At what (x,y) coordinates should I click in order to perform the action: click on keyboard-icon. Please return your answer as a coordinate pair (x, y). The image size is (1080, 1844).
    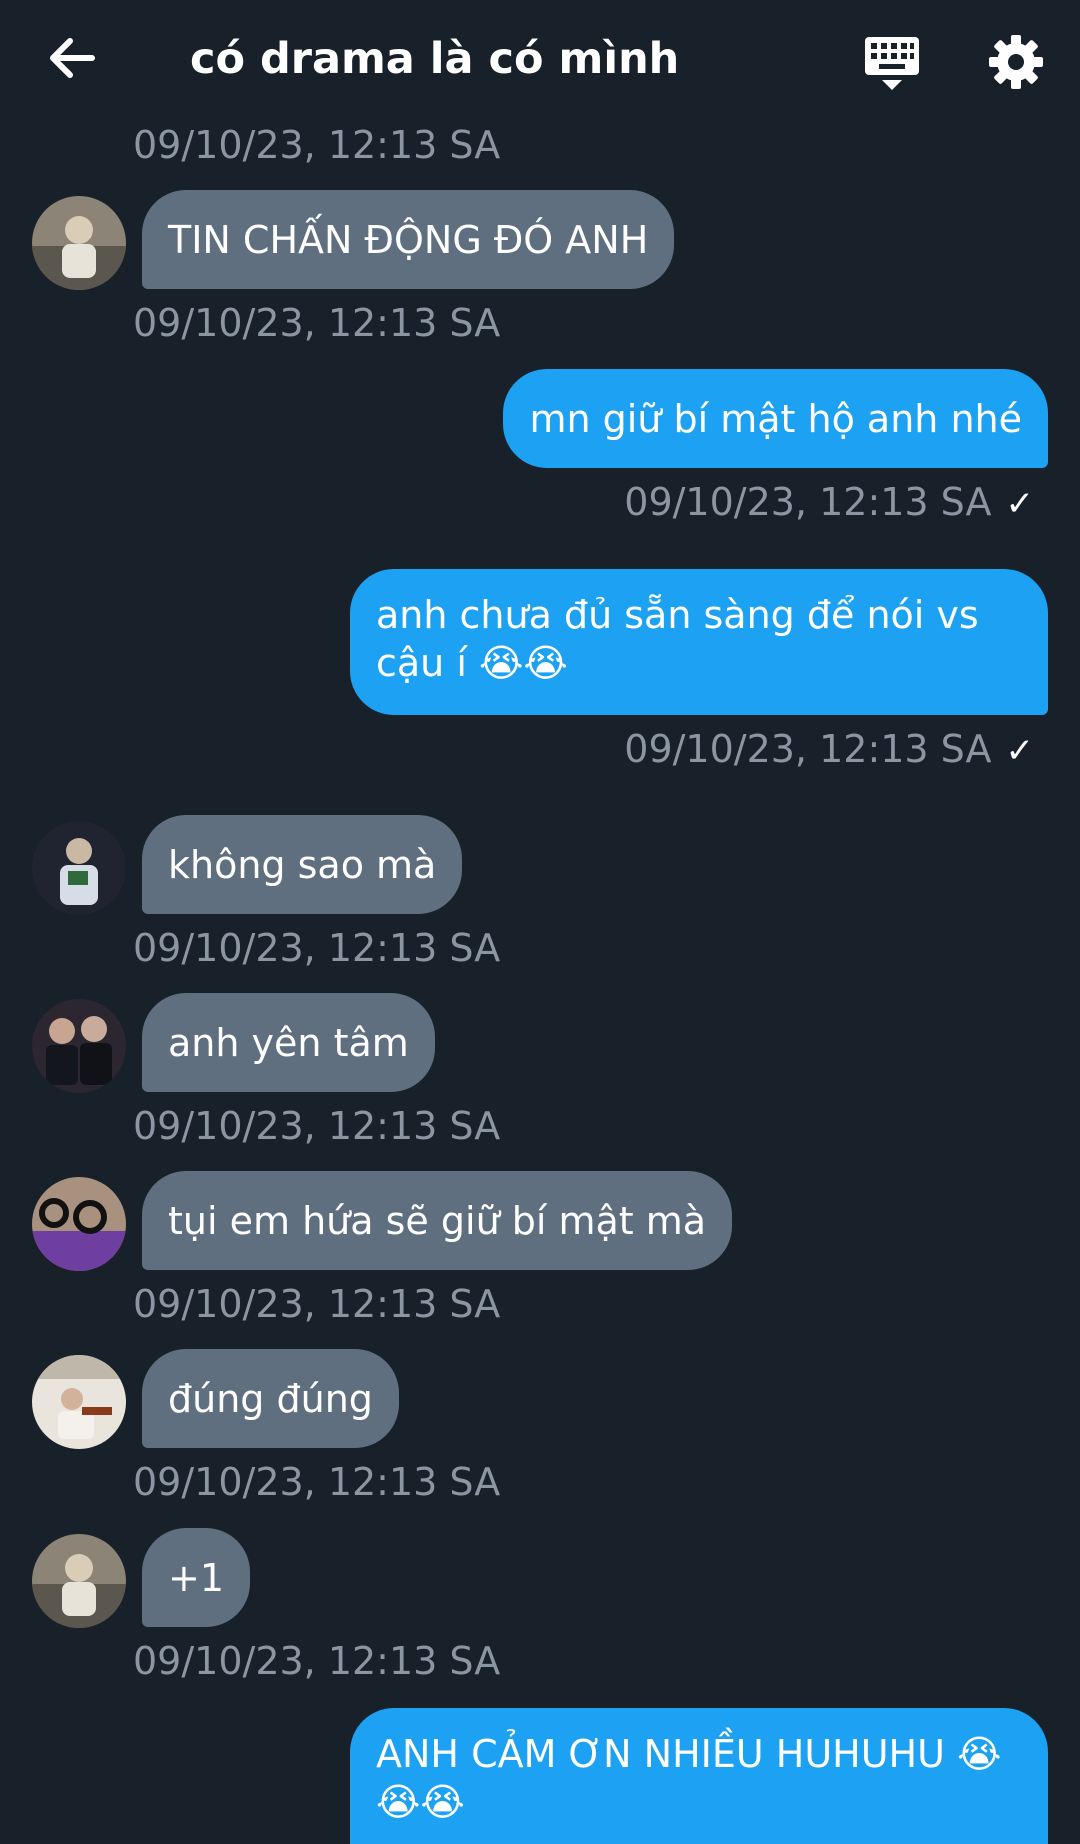
    Looking at the image, I should click on (892, 63).